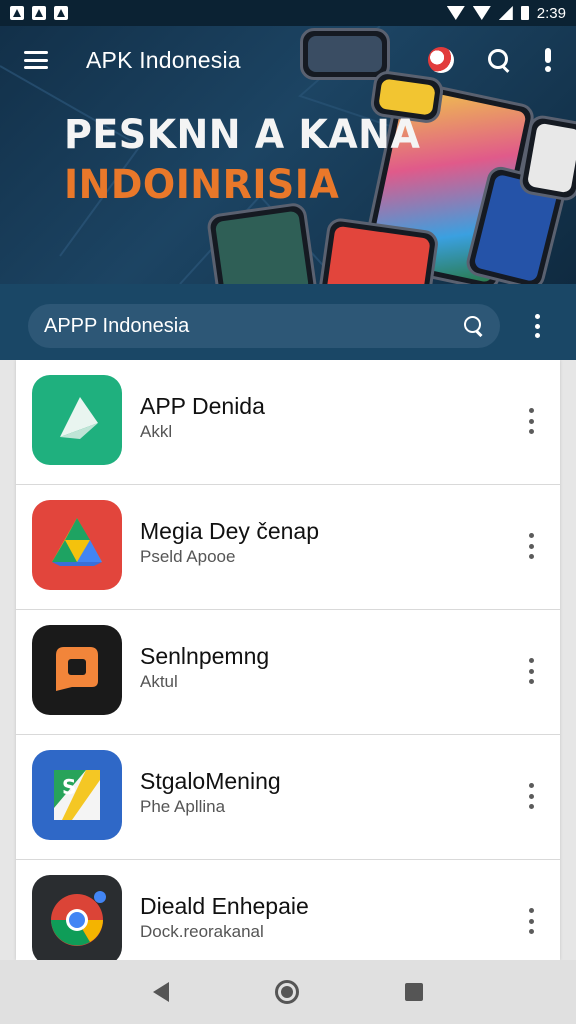 This screenshot has width=576, height=1024. I want to click on status-notification-icons, so click(39, 13).